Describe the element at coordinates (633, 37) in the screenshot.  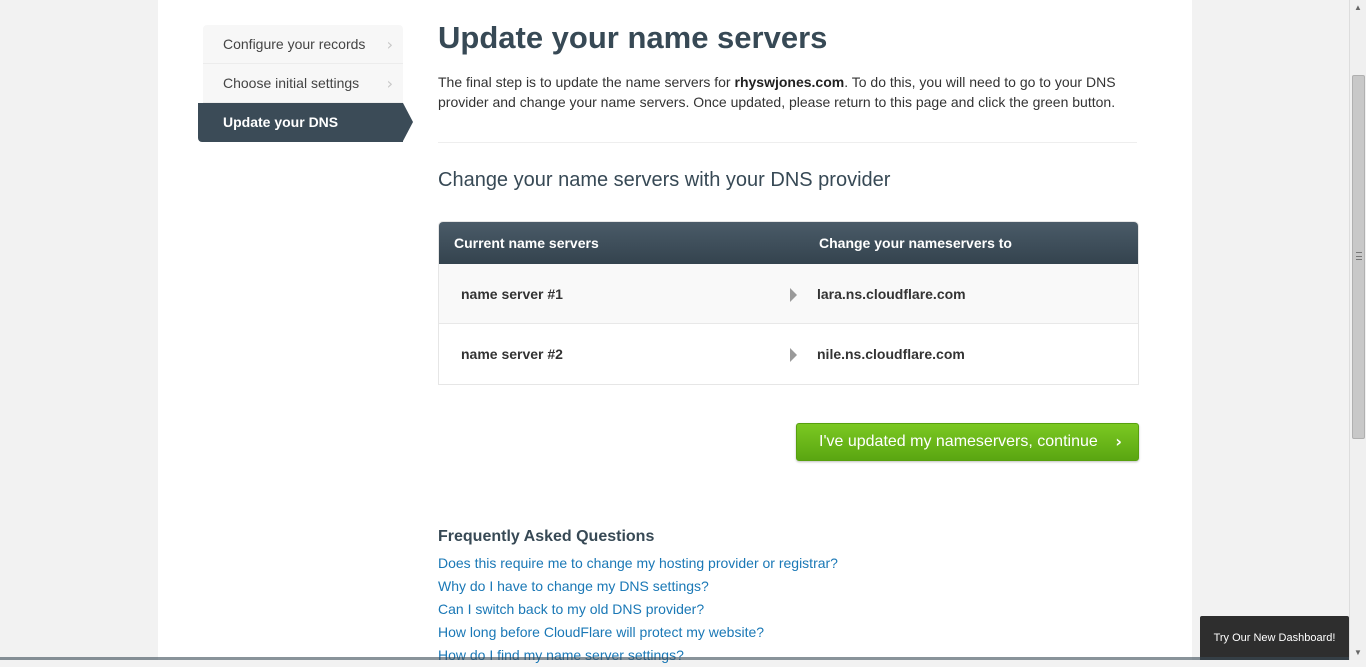
I see `page-title: Update your name servers` at that location.